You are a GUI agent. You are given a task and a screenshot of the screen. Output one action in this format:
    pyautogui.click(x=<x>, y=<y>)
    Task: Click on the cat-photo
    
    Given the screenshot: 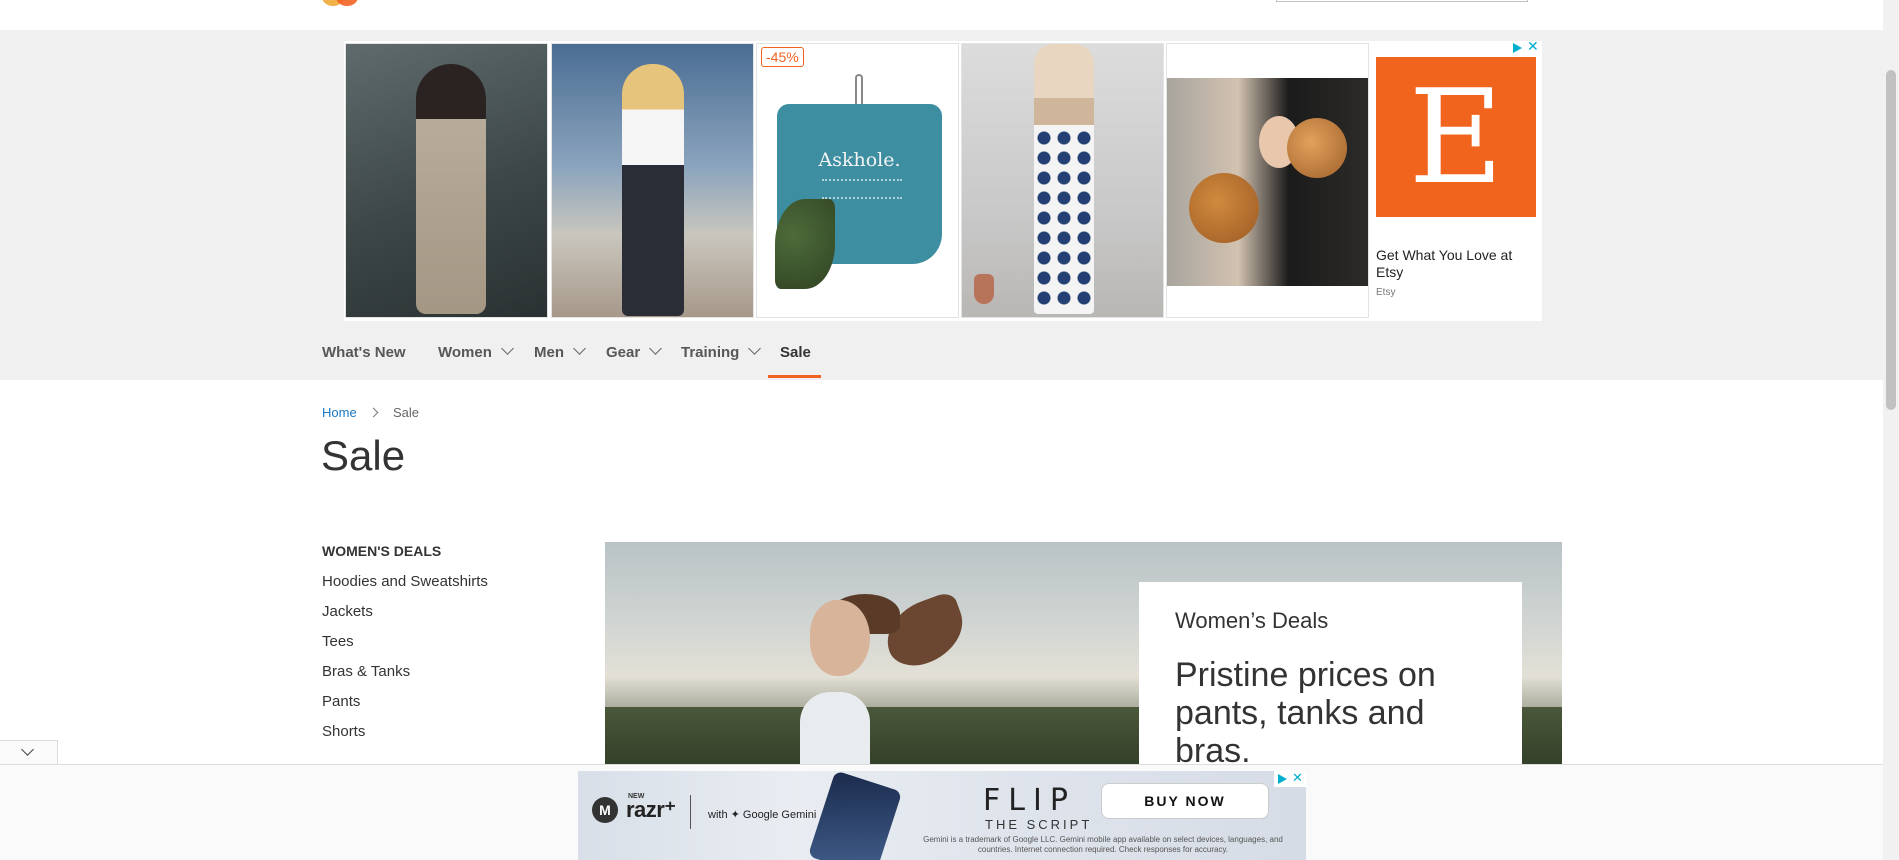 What is the action you would take?
    pyautogui.click(x=1267, y=182)
    